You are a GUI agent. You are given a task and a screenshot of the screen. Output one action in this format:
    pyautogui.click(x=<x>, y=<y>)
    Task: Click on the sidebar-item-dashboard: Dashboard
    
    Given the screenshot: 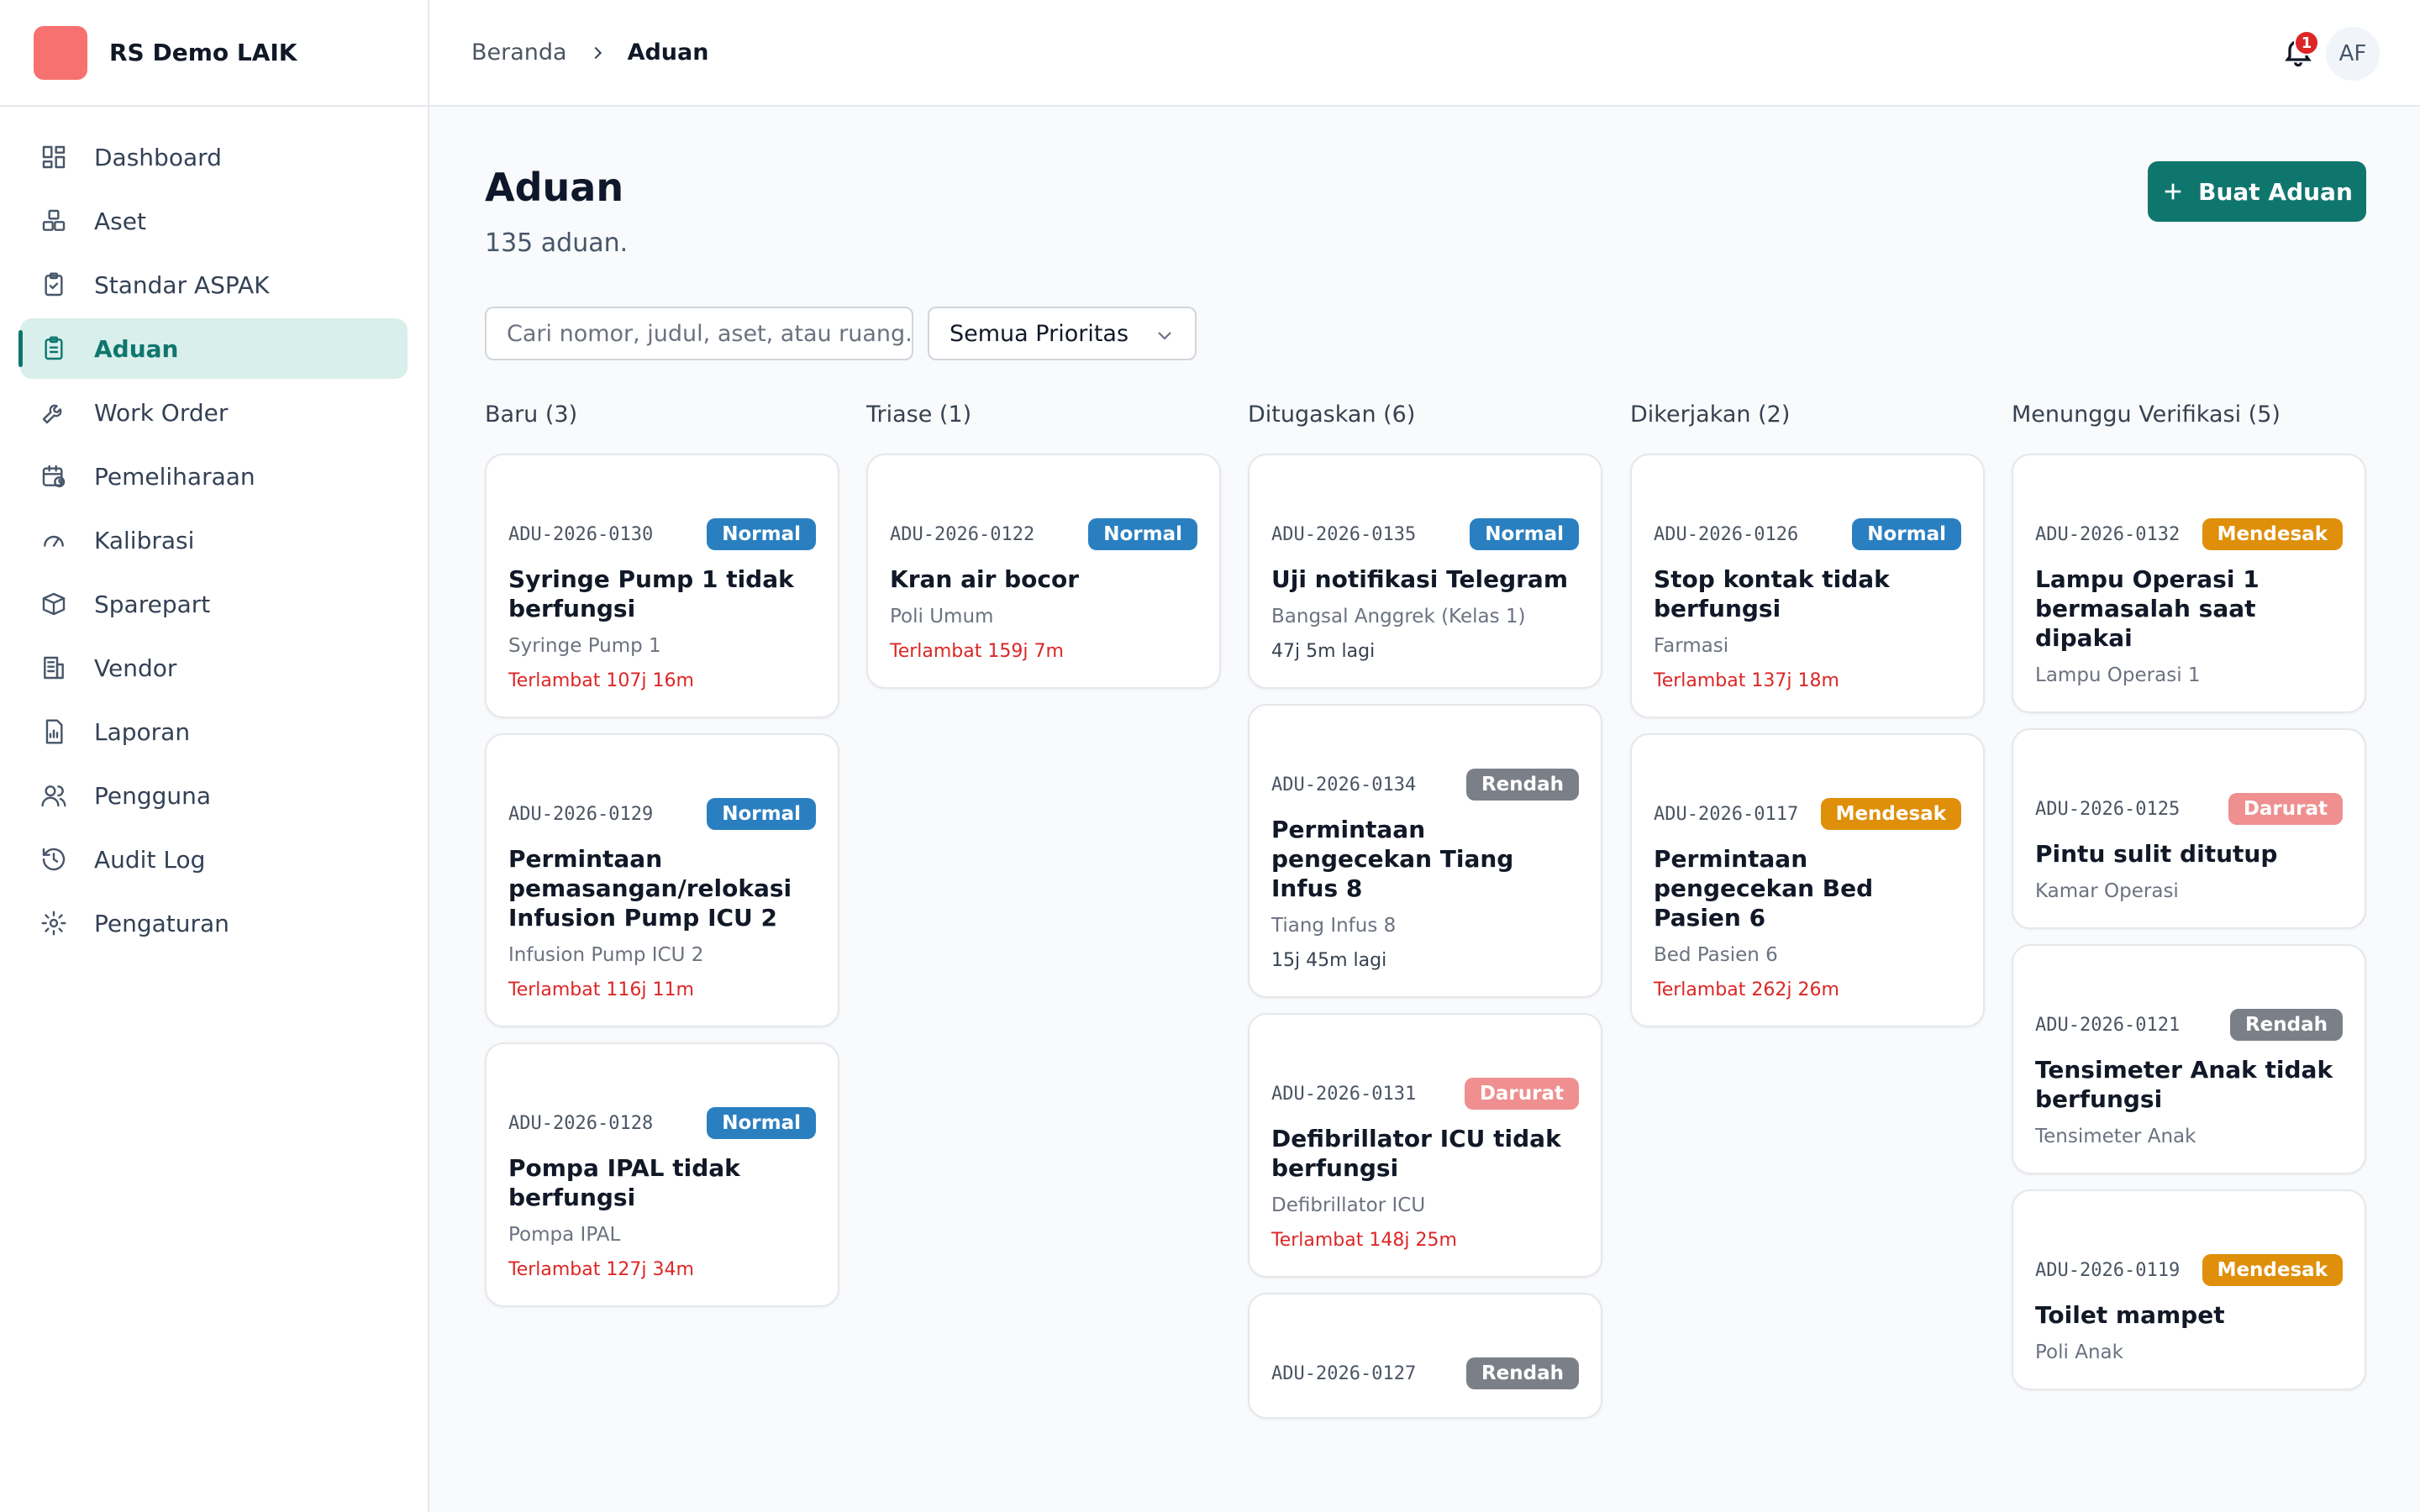 What is the action you would take?
    pyautogui.click(x=214, y=157)
    